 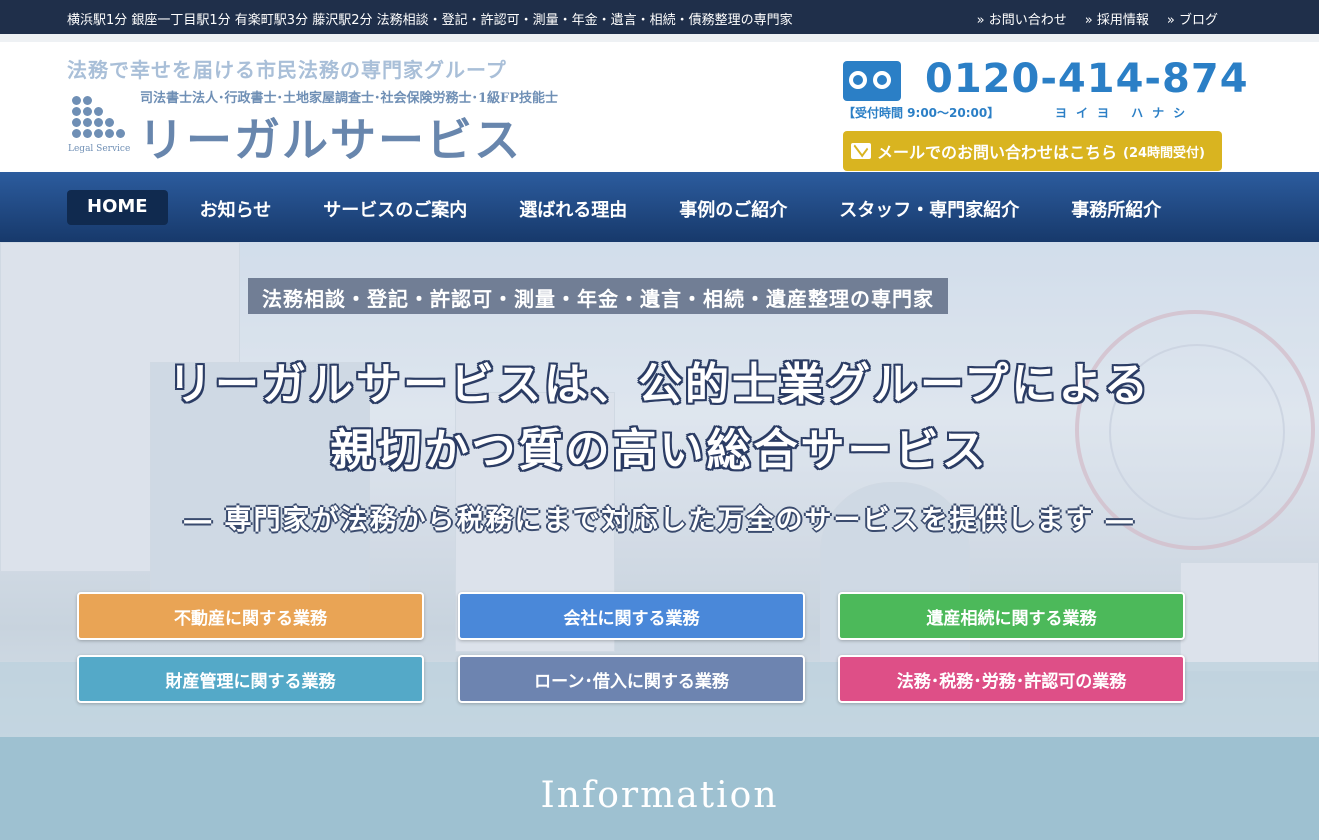 What do you see at coordinates (1125, 113) in the screenshot?
I see `phone-reading: ヨイヨ ハナシ` at bounding box center [1125, 113].